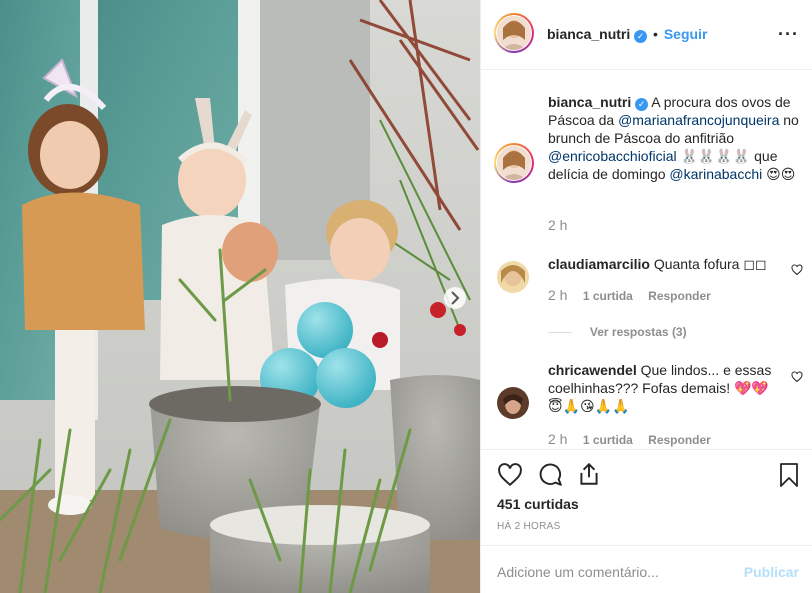 The width and height of the screenshot is (812, 593). What do you see at coordinates (560, 332) in the screenshot?
I see `view-replies-line` at bounding box center [560, 332].